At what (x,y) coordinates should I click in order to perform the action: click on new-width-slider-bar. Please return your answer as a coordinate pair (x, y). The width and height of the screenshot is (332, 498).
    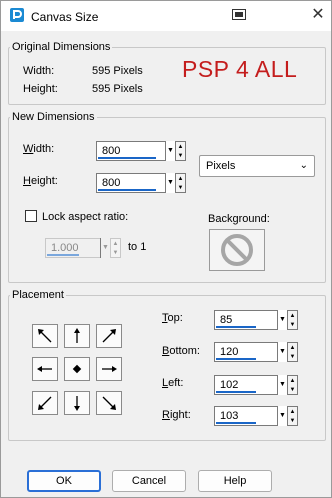
    Looking at the image, I should click on (127, 158).